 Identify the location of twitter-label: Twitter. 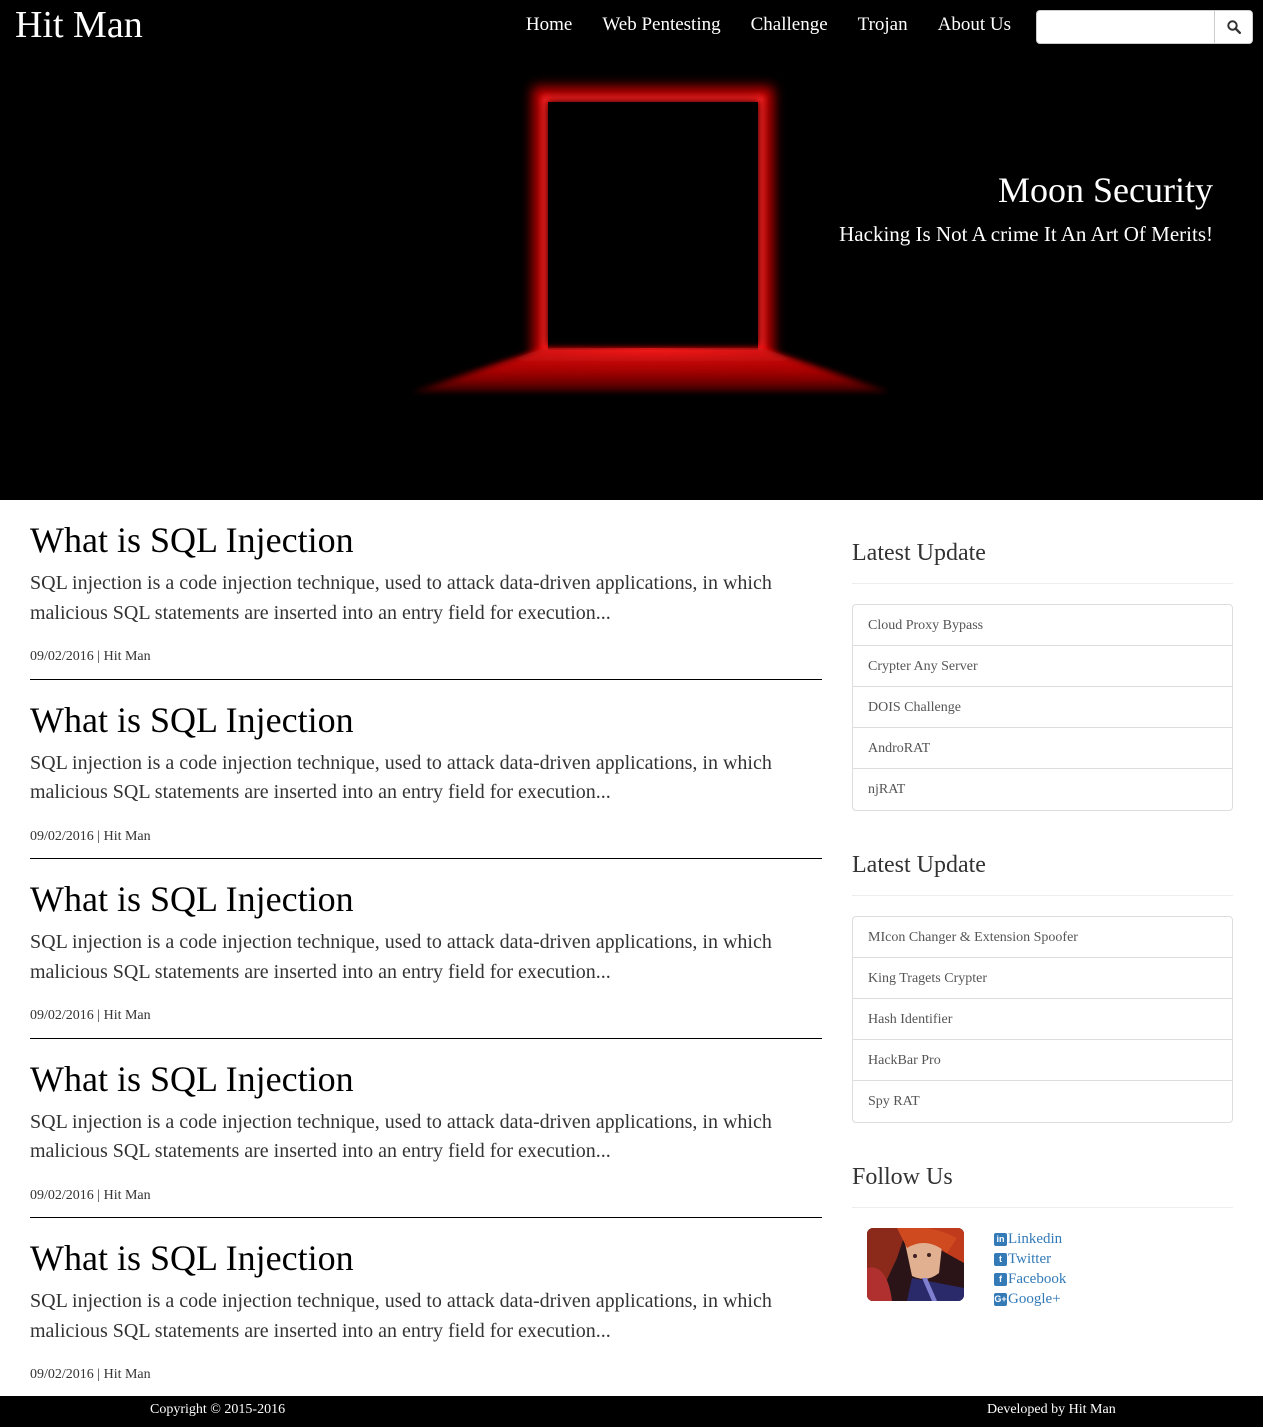
(1030, 1259).